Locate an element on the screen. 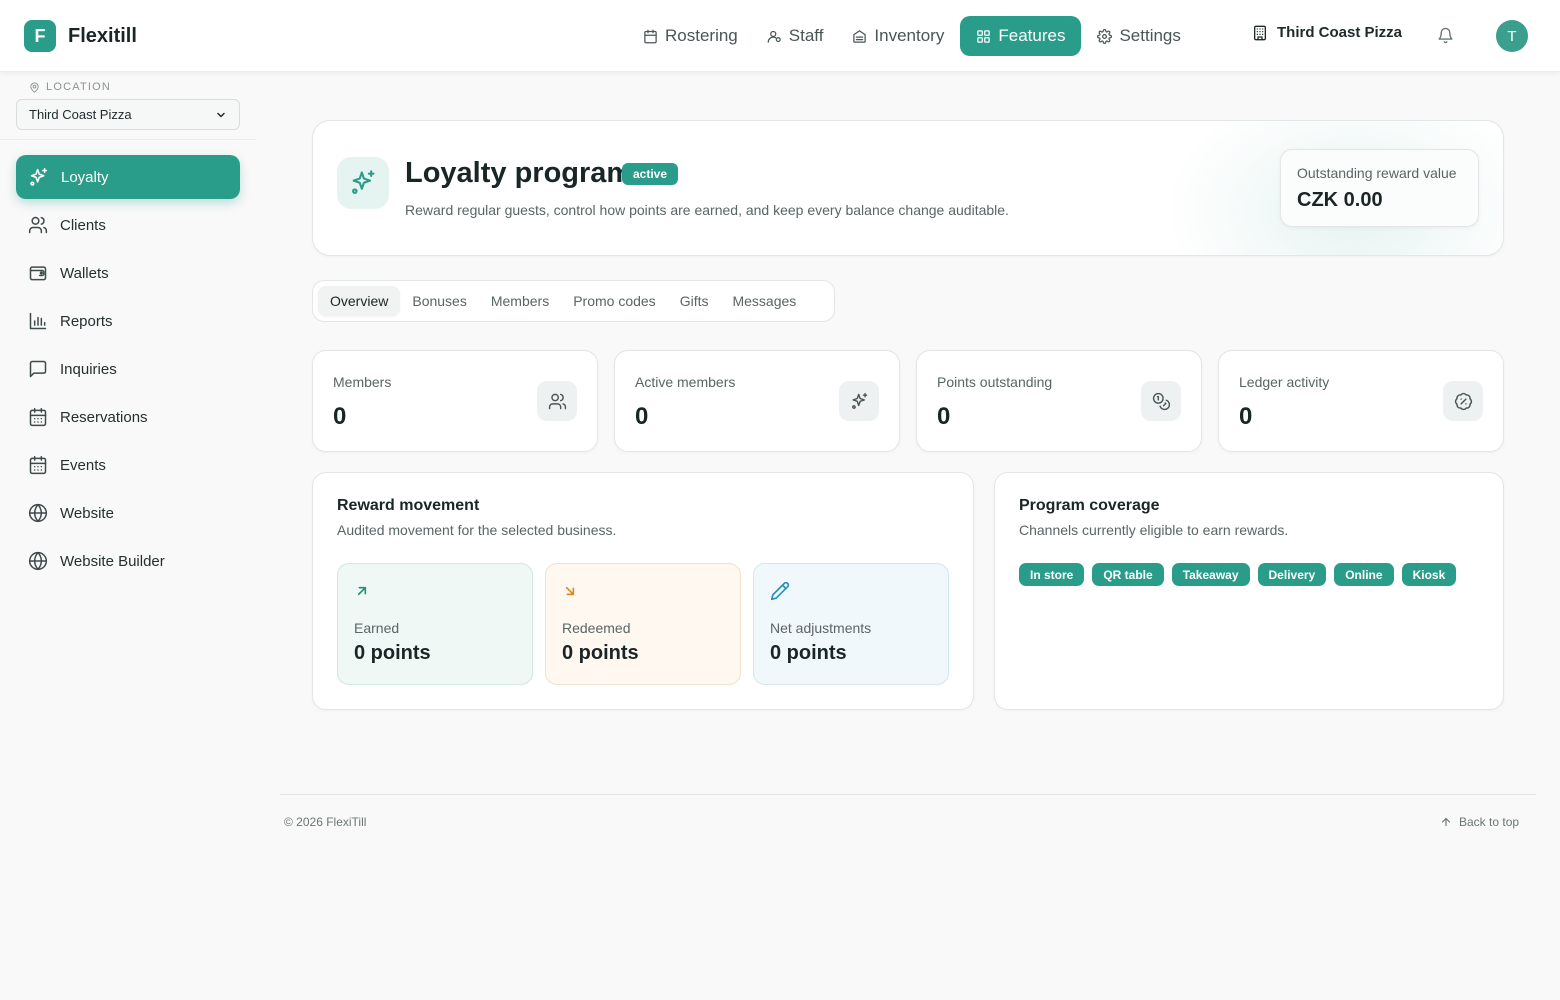 The height and width of the screenshot is (1000, 1560). stat-label: Members is located at coordinates (362, 382).